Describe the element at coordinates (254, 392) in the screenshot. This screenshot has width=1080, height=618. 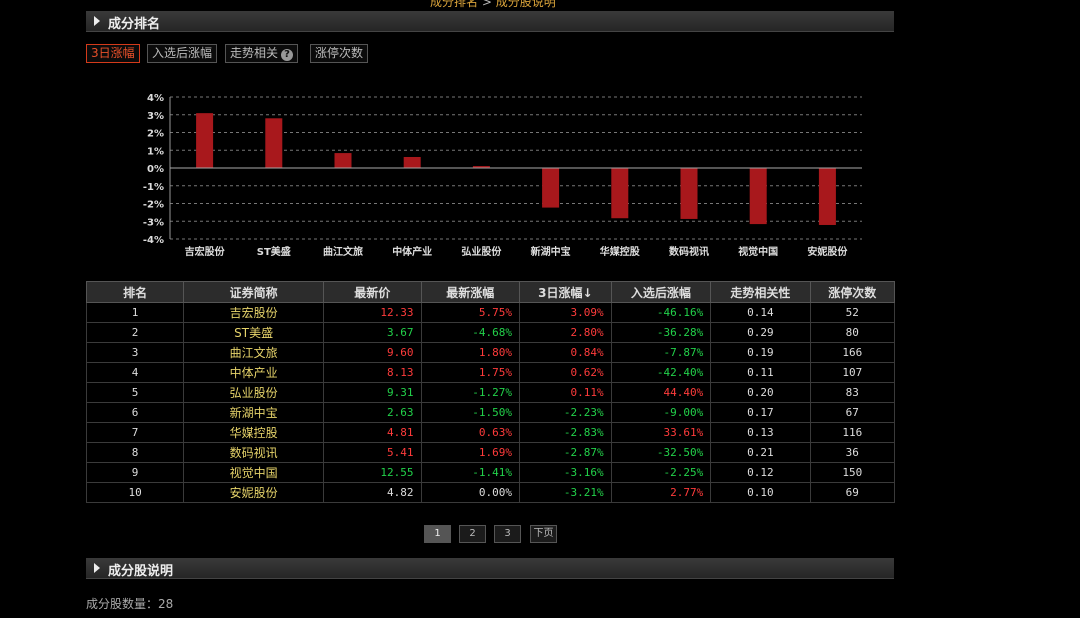
I see `cell-stock-name: 弘业股份` at that location.